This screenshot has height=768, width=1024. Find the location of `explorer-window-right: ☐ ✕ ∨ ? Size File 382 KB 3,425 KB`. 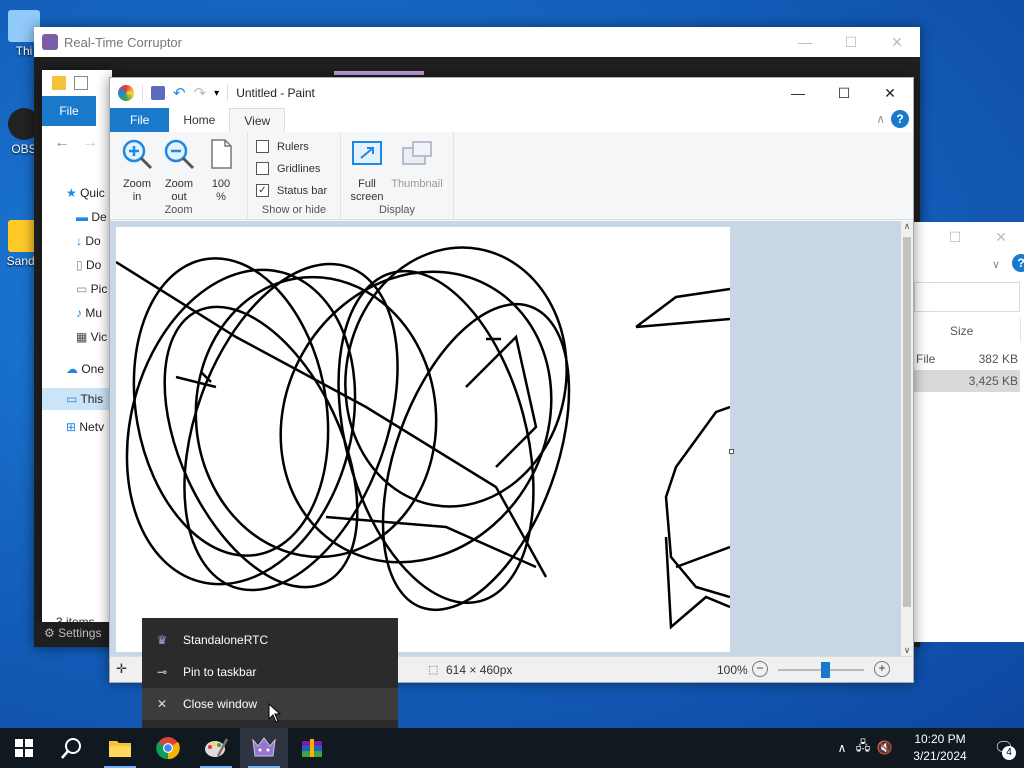

explorer-window-right: ☐ ✕ ∨ ? Size File 382 KB 3,425 KB is located at coordinates (968, 432).